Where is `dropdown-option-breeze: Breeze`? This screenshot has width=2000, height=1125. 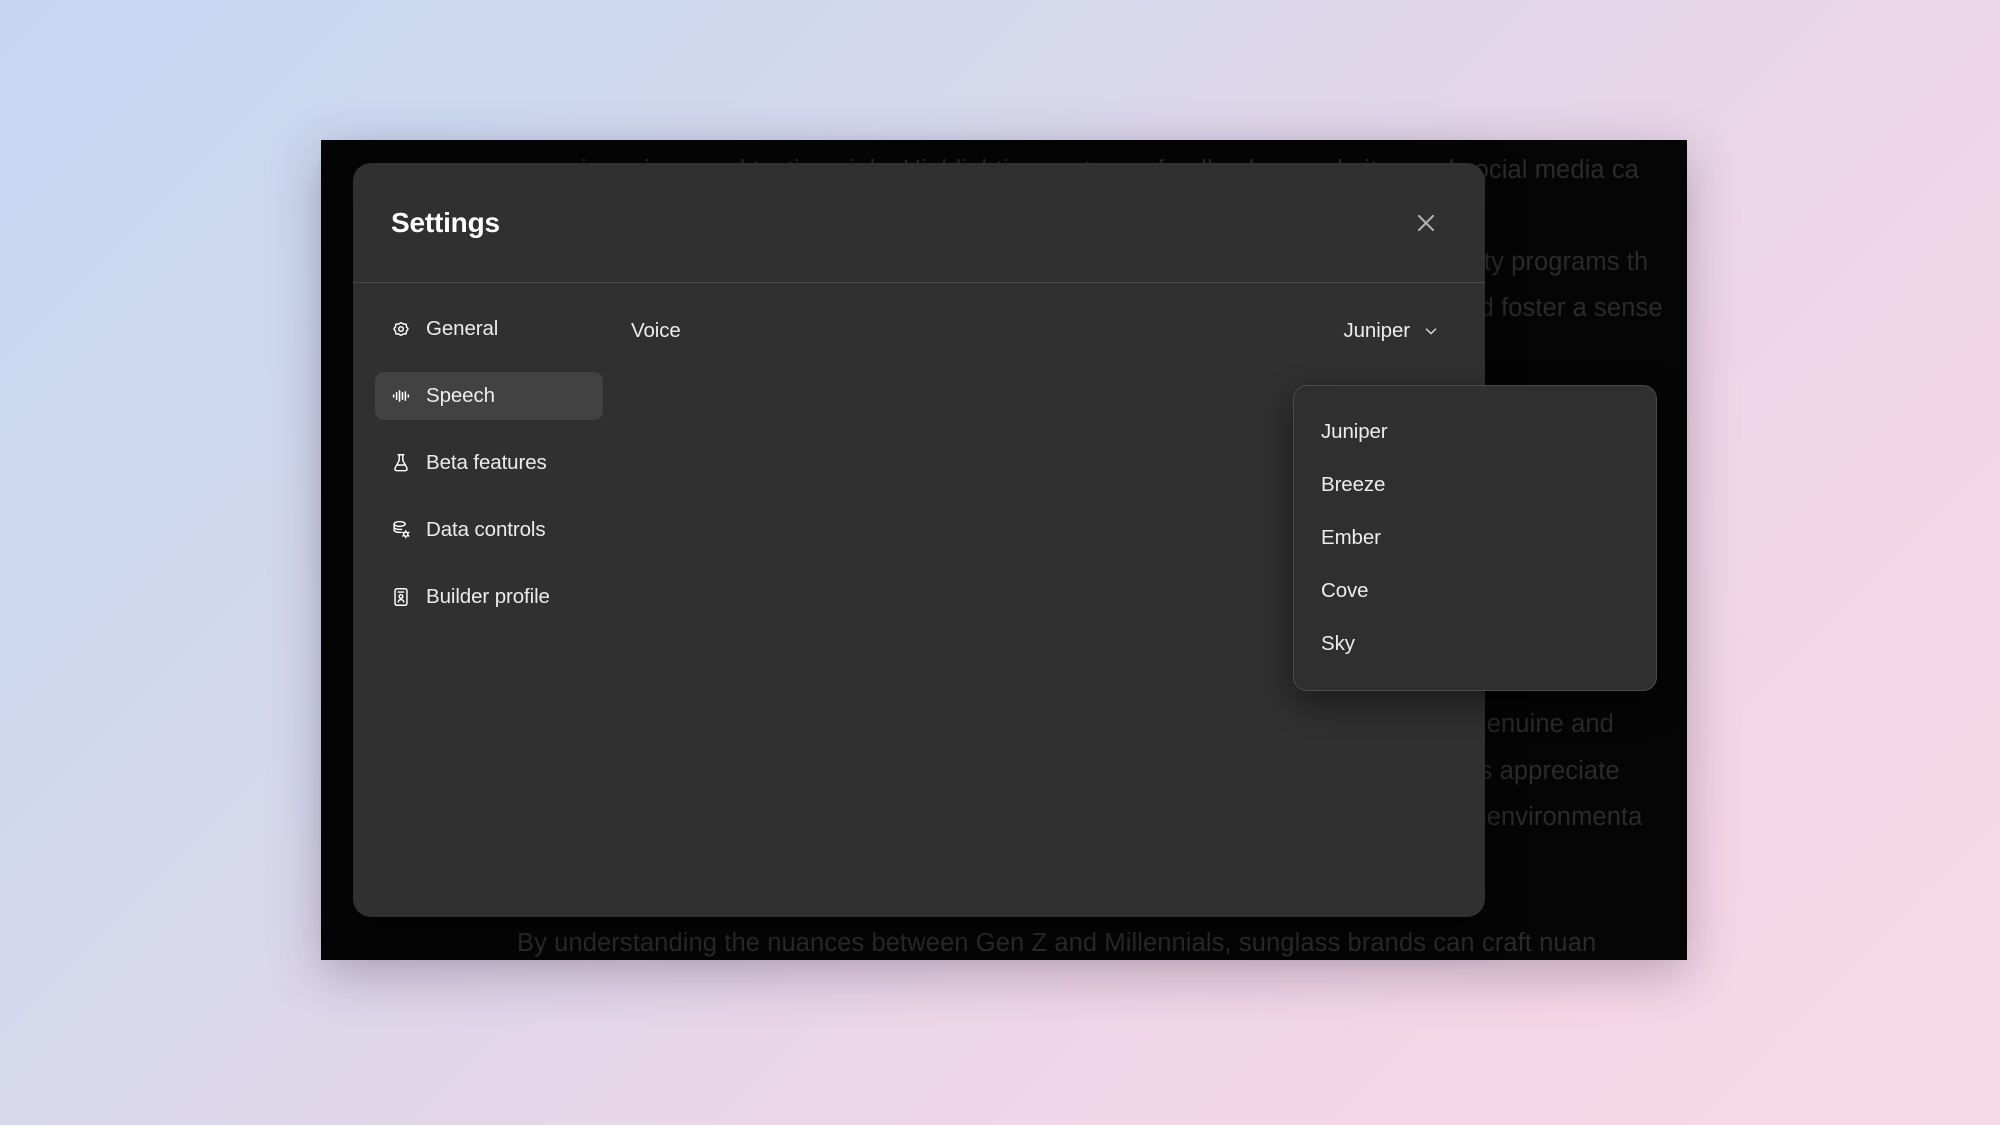
dropdown-option-breeze: Breeze is located at coordinates (1475, 484).